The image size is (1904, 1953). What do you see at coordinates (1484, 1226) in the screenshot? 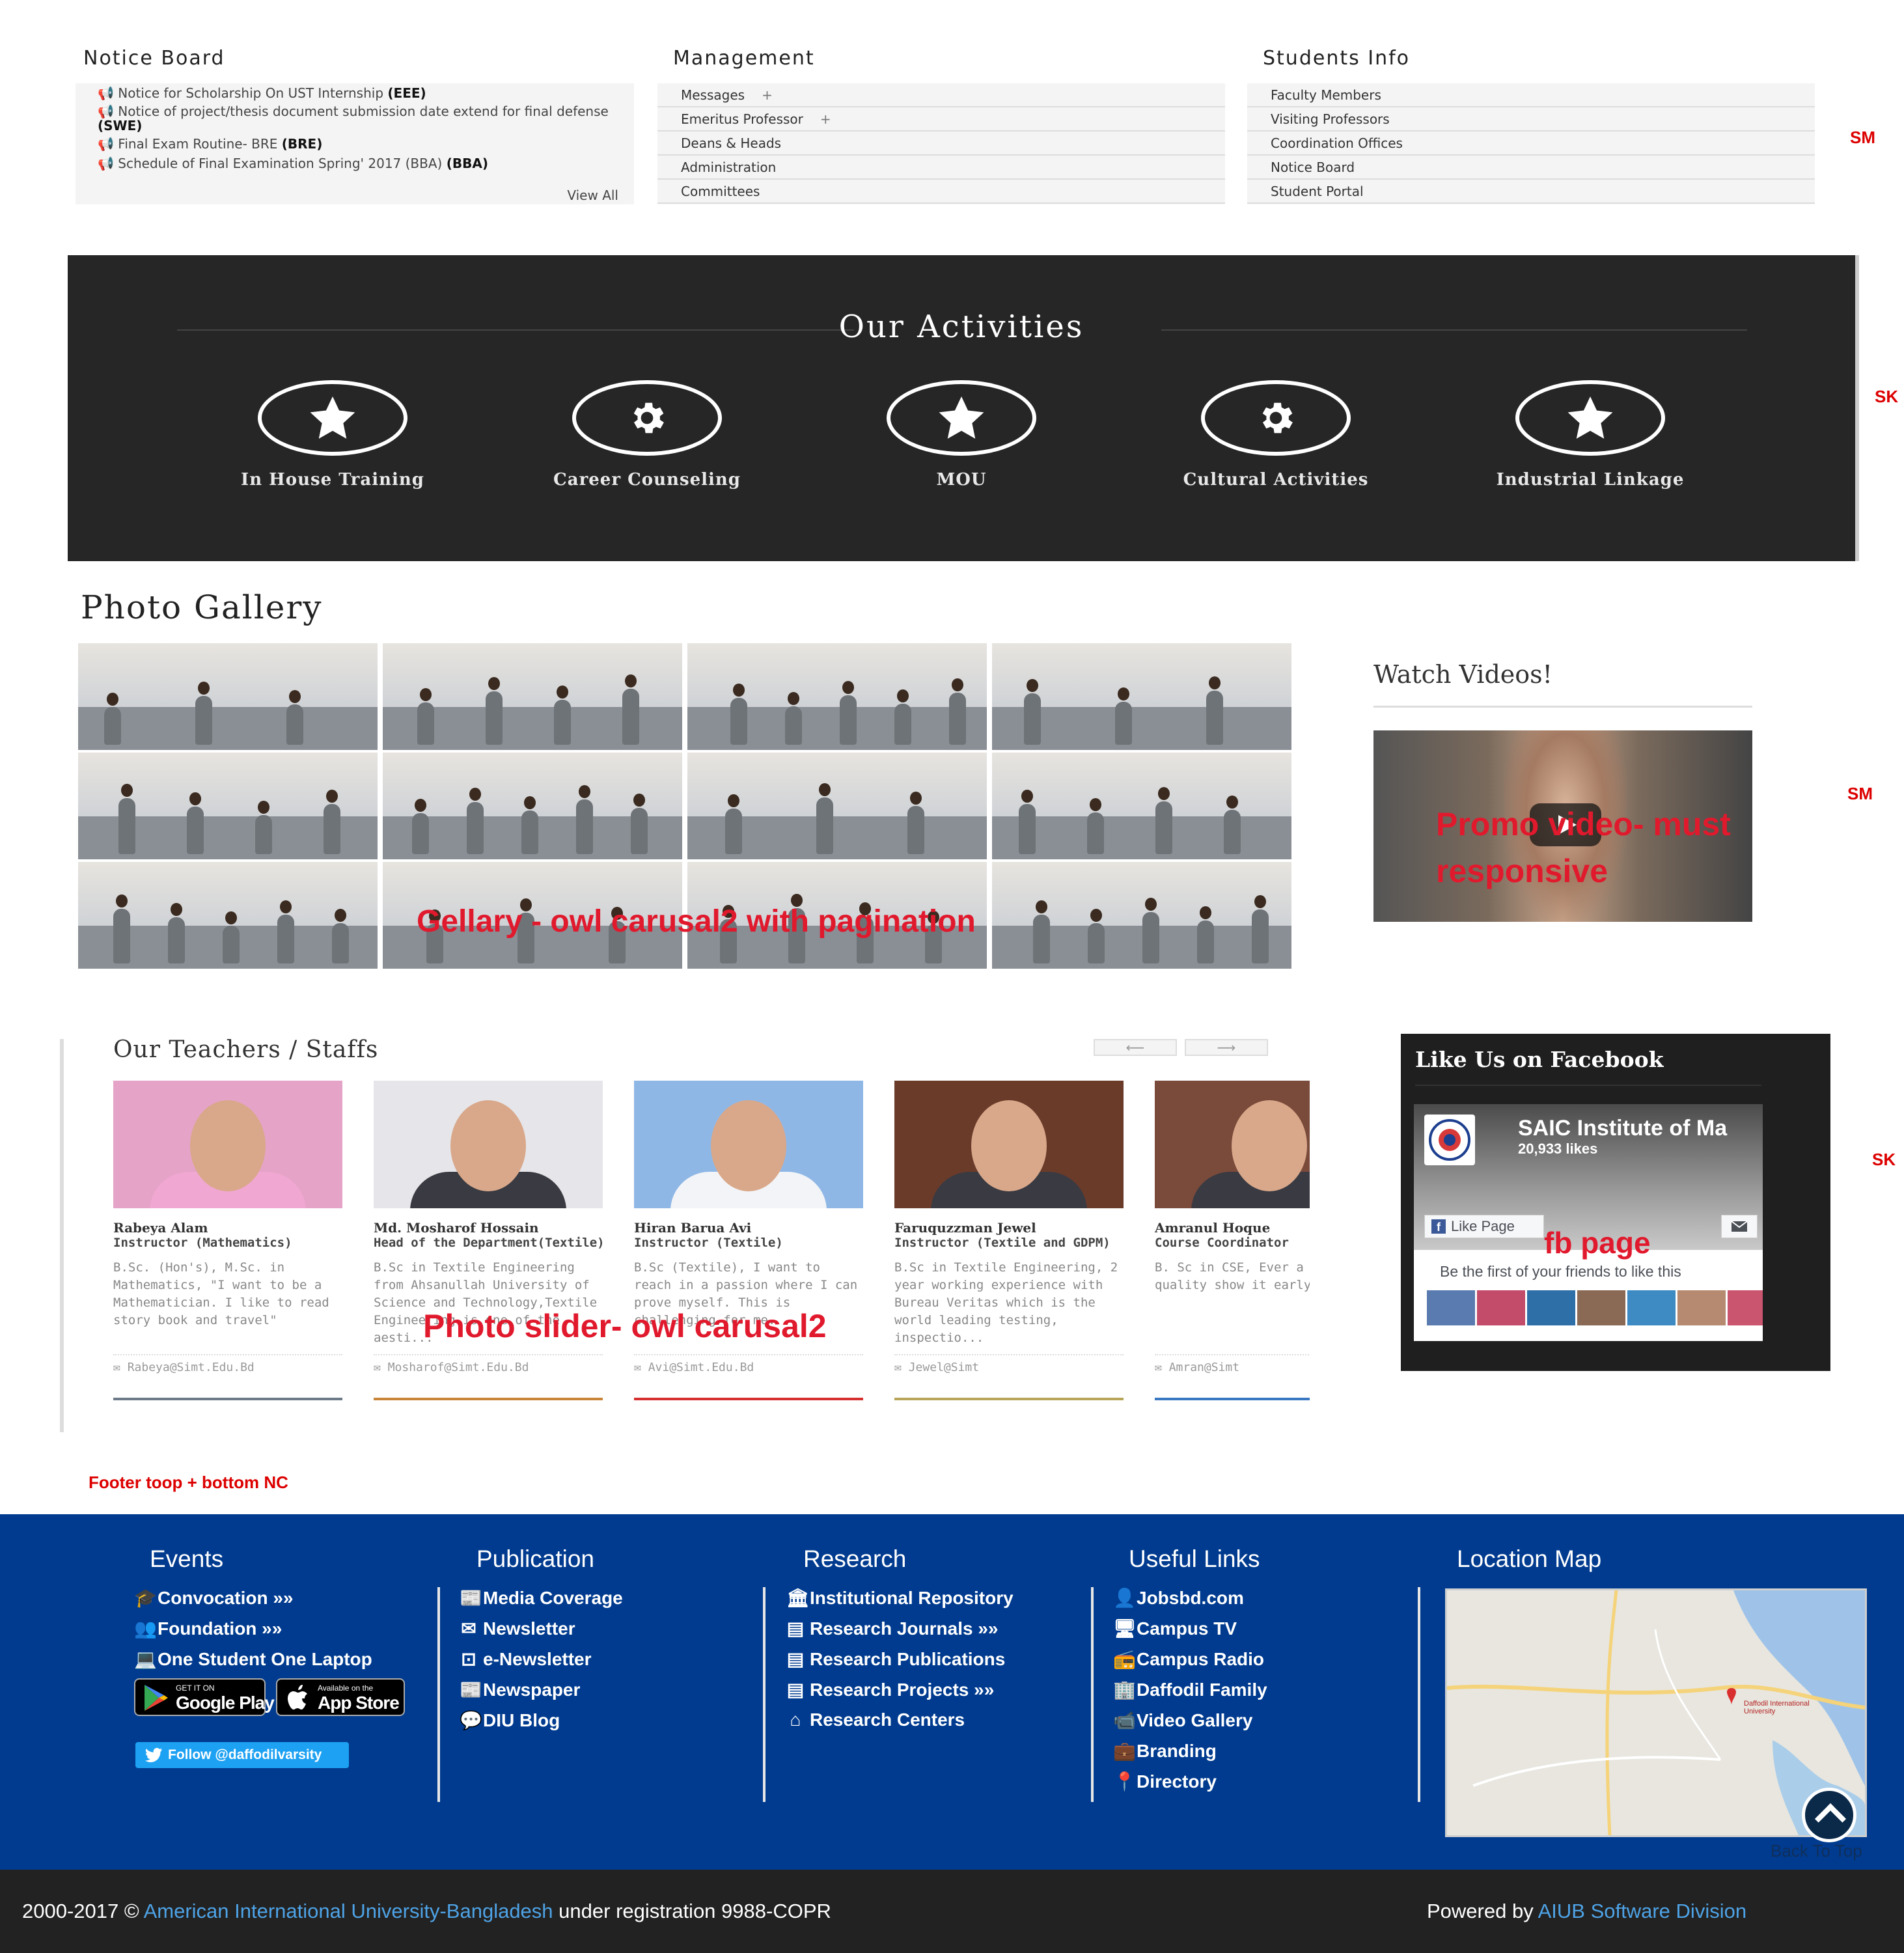
I see `like-page-button: Like Page` at bounding box center [1484, 1226].